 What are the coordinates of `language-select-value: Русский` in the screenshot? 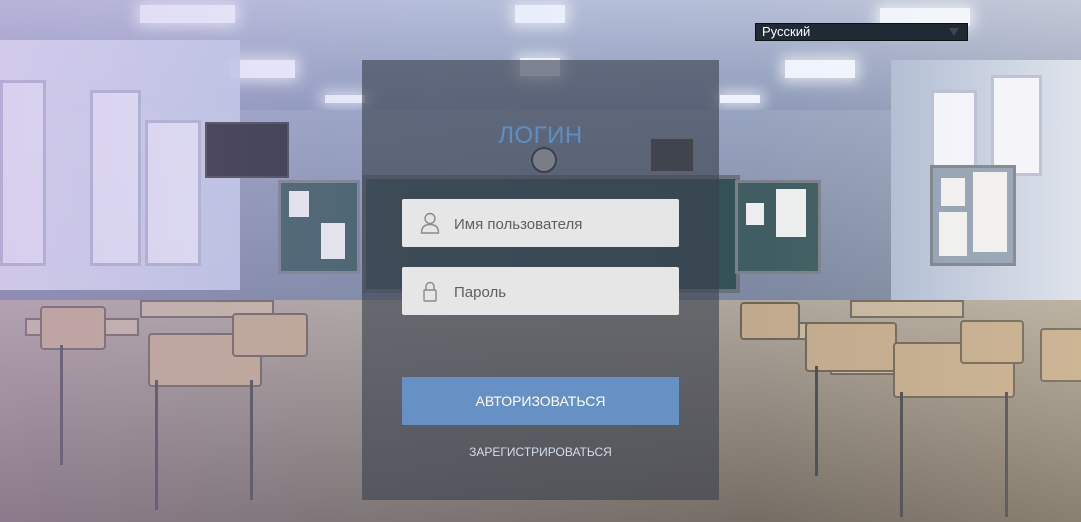 It's located at (786, 31).